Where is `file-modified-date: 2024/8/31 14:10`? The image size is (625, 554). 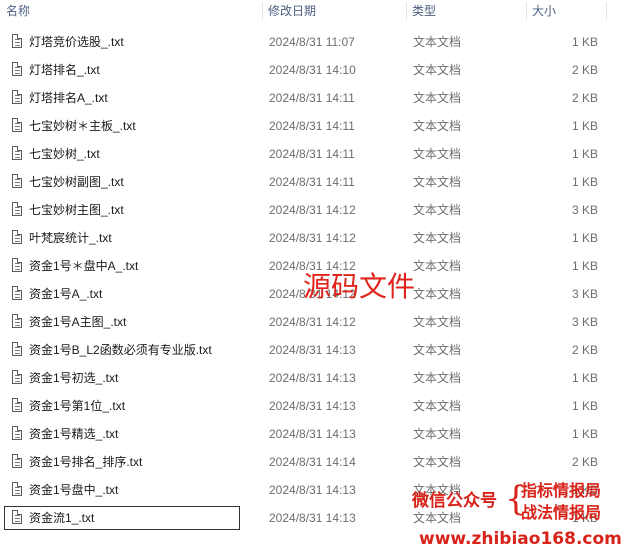 file-modified-date: 2024/8/31 14:10 is located at coordinates (312, 70).